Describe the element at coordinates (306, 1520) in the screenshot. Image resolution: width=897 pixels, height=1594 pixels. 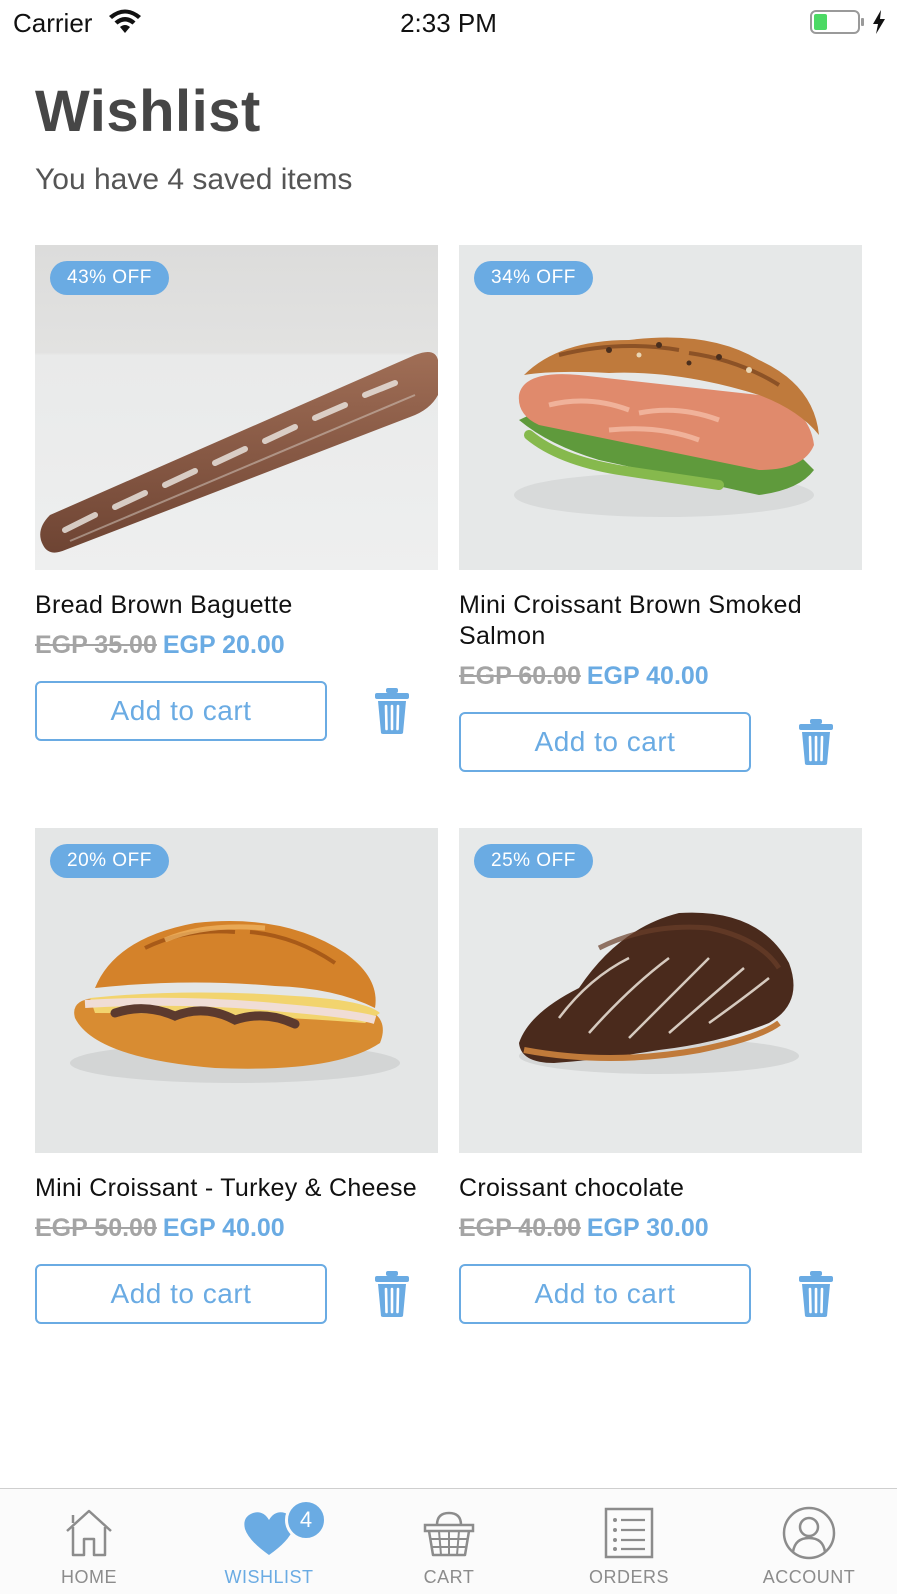
I see `wishlist-count-badge: 4` at that location.